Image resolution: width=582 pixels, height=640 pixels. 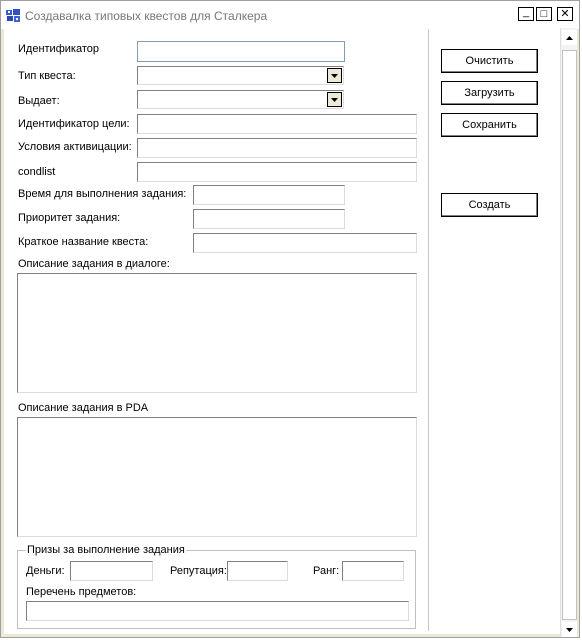 I want to click on condlist-label: condlist, so click(x=37, y=172).